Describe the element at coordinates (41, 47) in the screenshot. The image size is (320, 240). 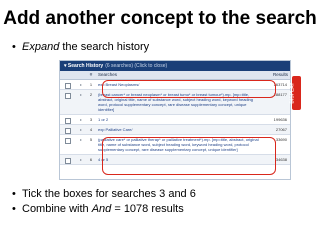
I see `bullet-emph: Expand` at that location.